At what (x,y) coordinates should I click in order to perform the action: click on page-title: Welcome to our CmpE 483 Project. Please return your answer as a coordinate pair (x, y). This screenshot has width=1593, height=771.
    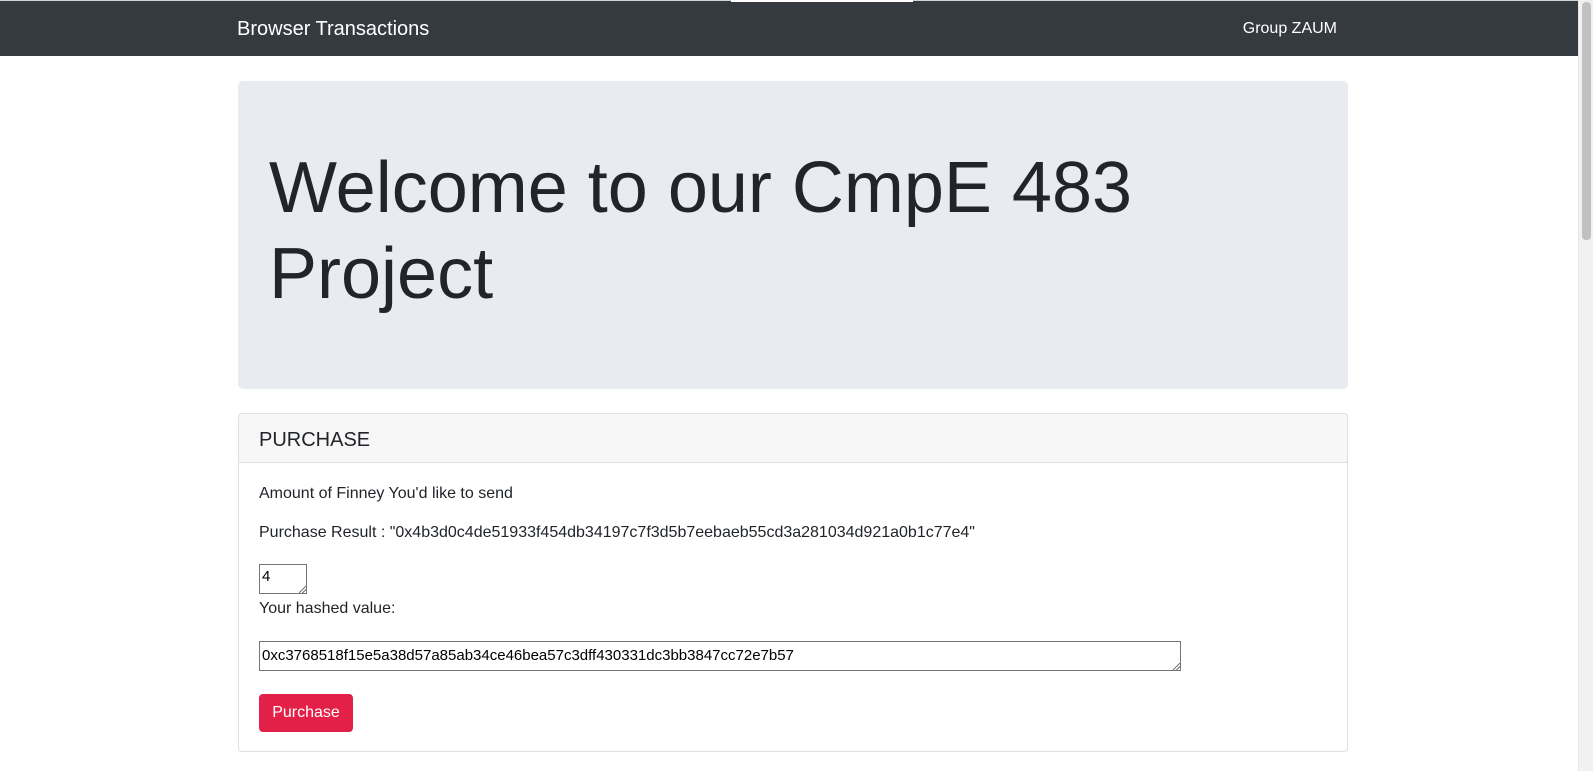
    Looking at the image, I should click on (701, 231).